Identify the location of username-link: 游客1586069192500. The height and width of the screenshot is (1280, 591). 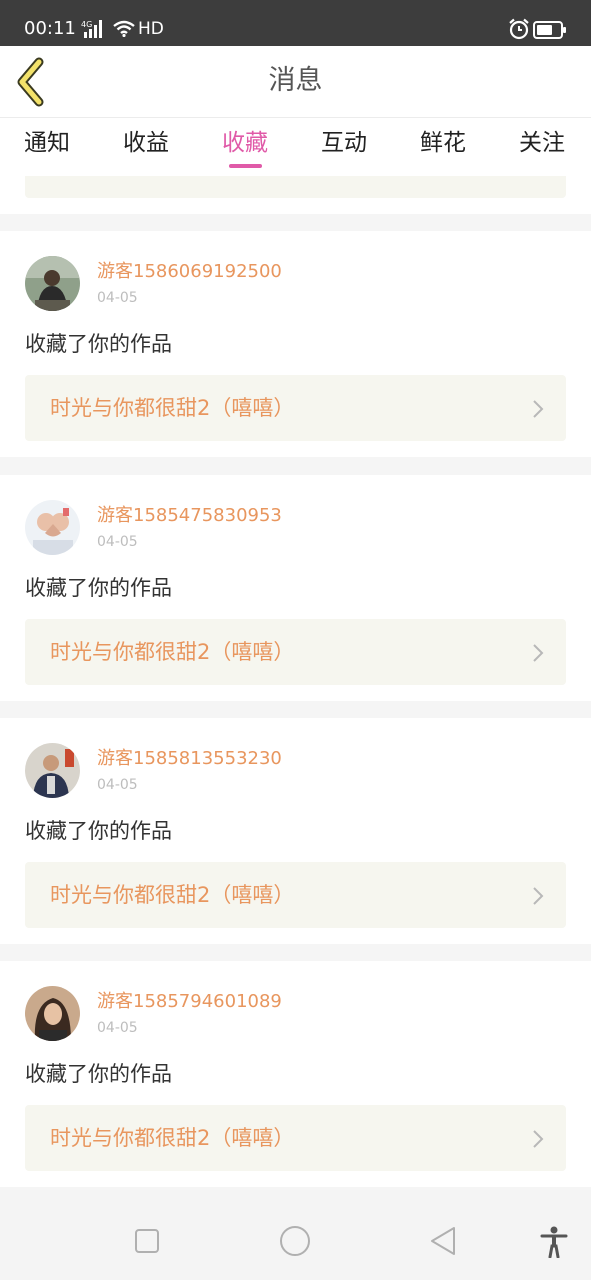
(189, 272).